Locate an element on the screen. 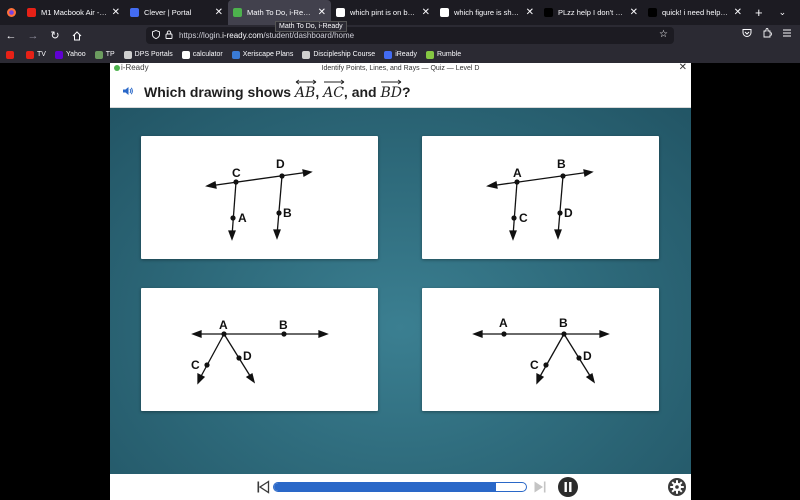  progress-bar is located at coordinates (400, 487).